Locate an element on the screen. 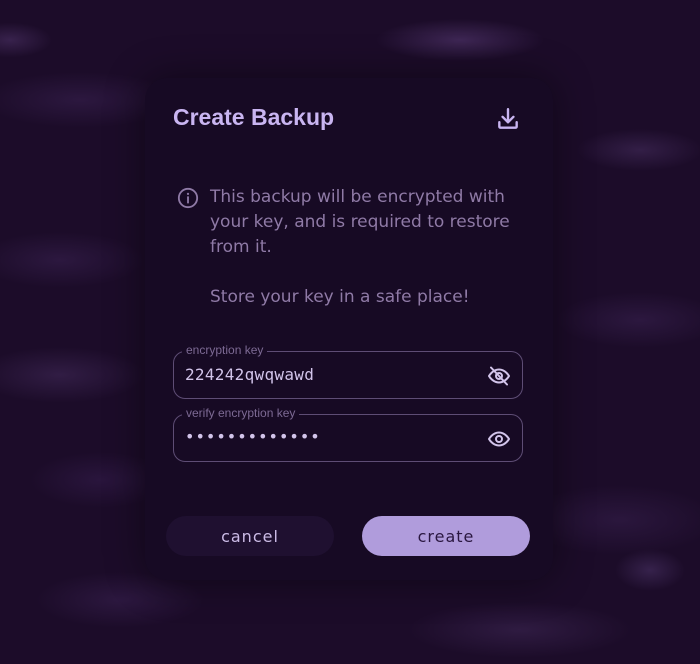 The height and width of the screenshot is (664, 700). encryption-key-field: encryption key 224242qwqwawd is located at coordinates (348, 371).